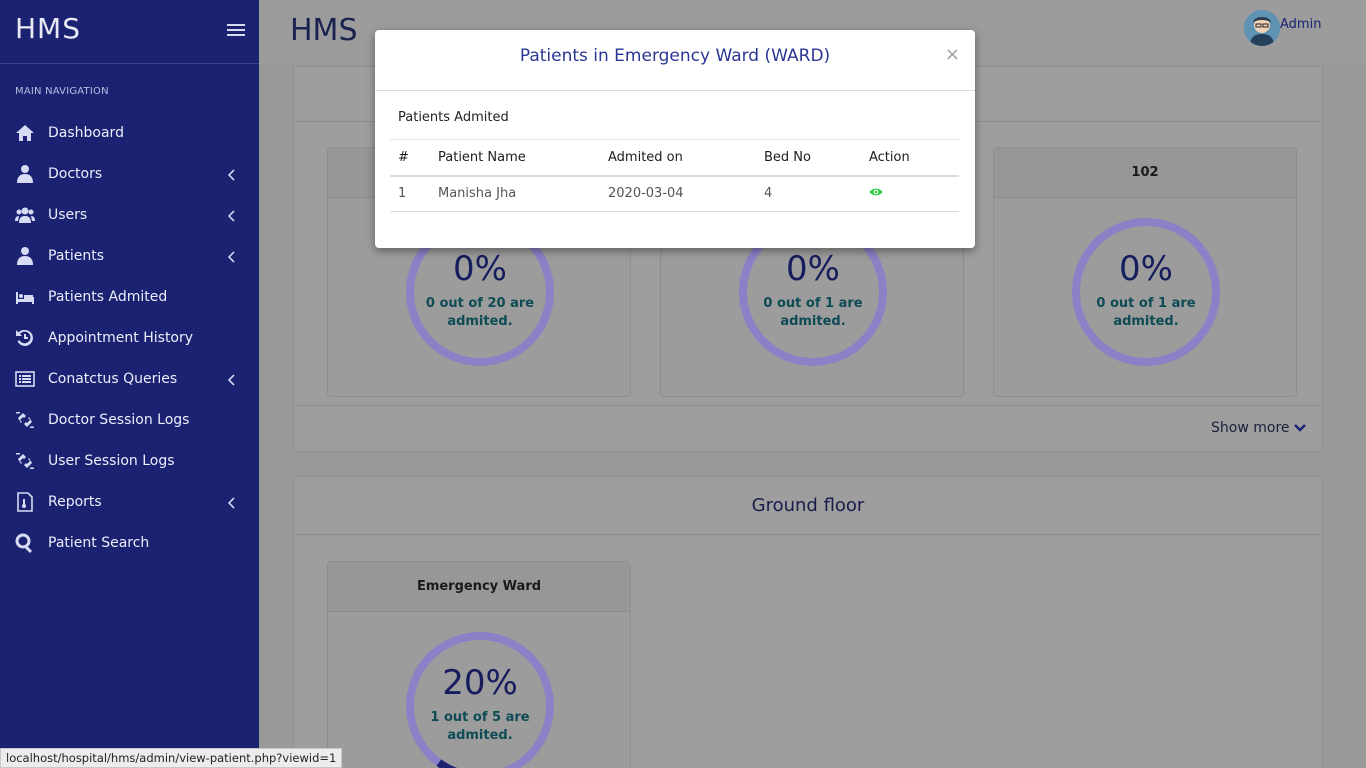 The width and height of the screenshot is (1366, 768). What do you see at coordinates (1250, 428) in the screenshot?
I see `show-more-label: Show more` at bounding box center [1250, 428].